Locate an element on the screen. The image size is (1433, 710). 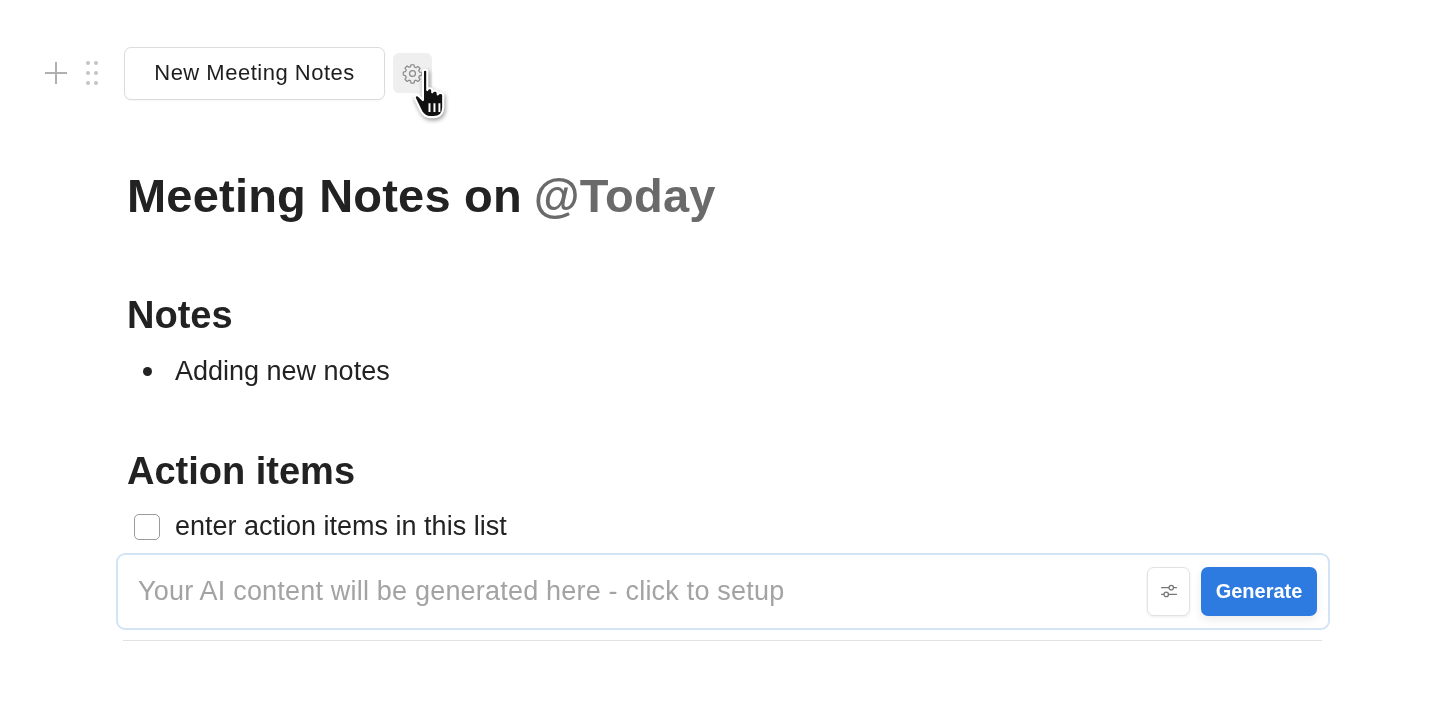
sliders-icon is located at coordinates (1168, 591).